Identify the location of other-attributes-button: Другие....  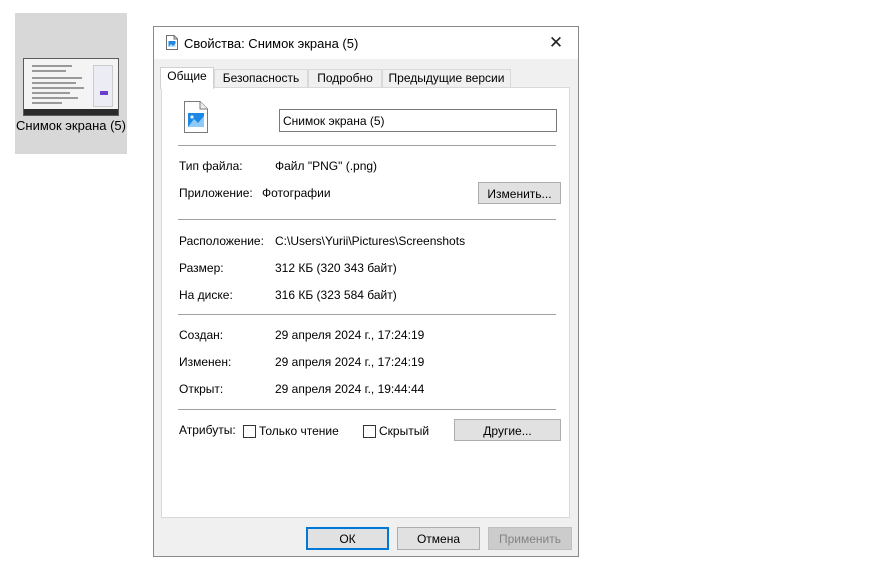
(507, 430).